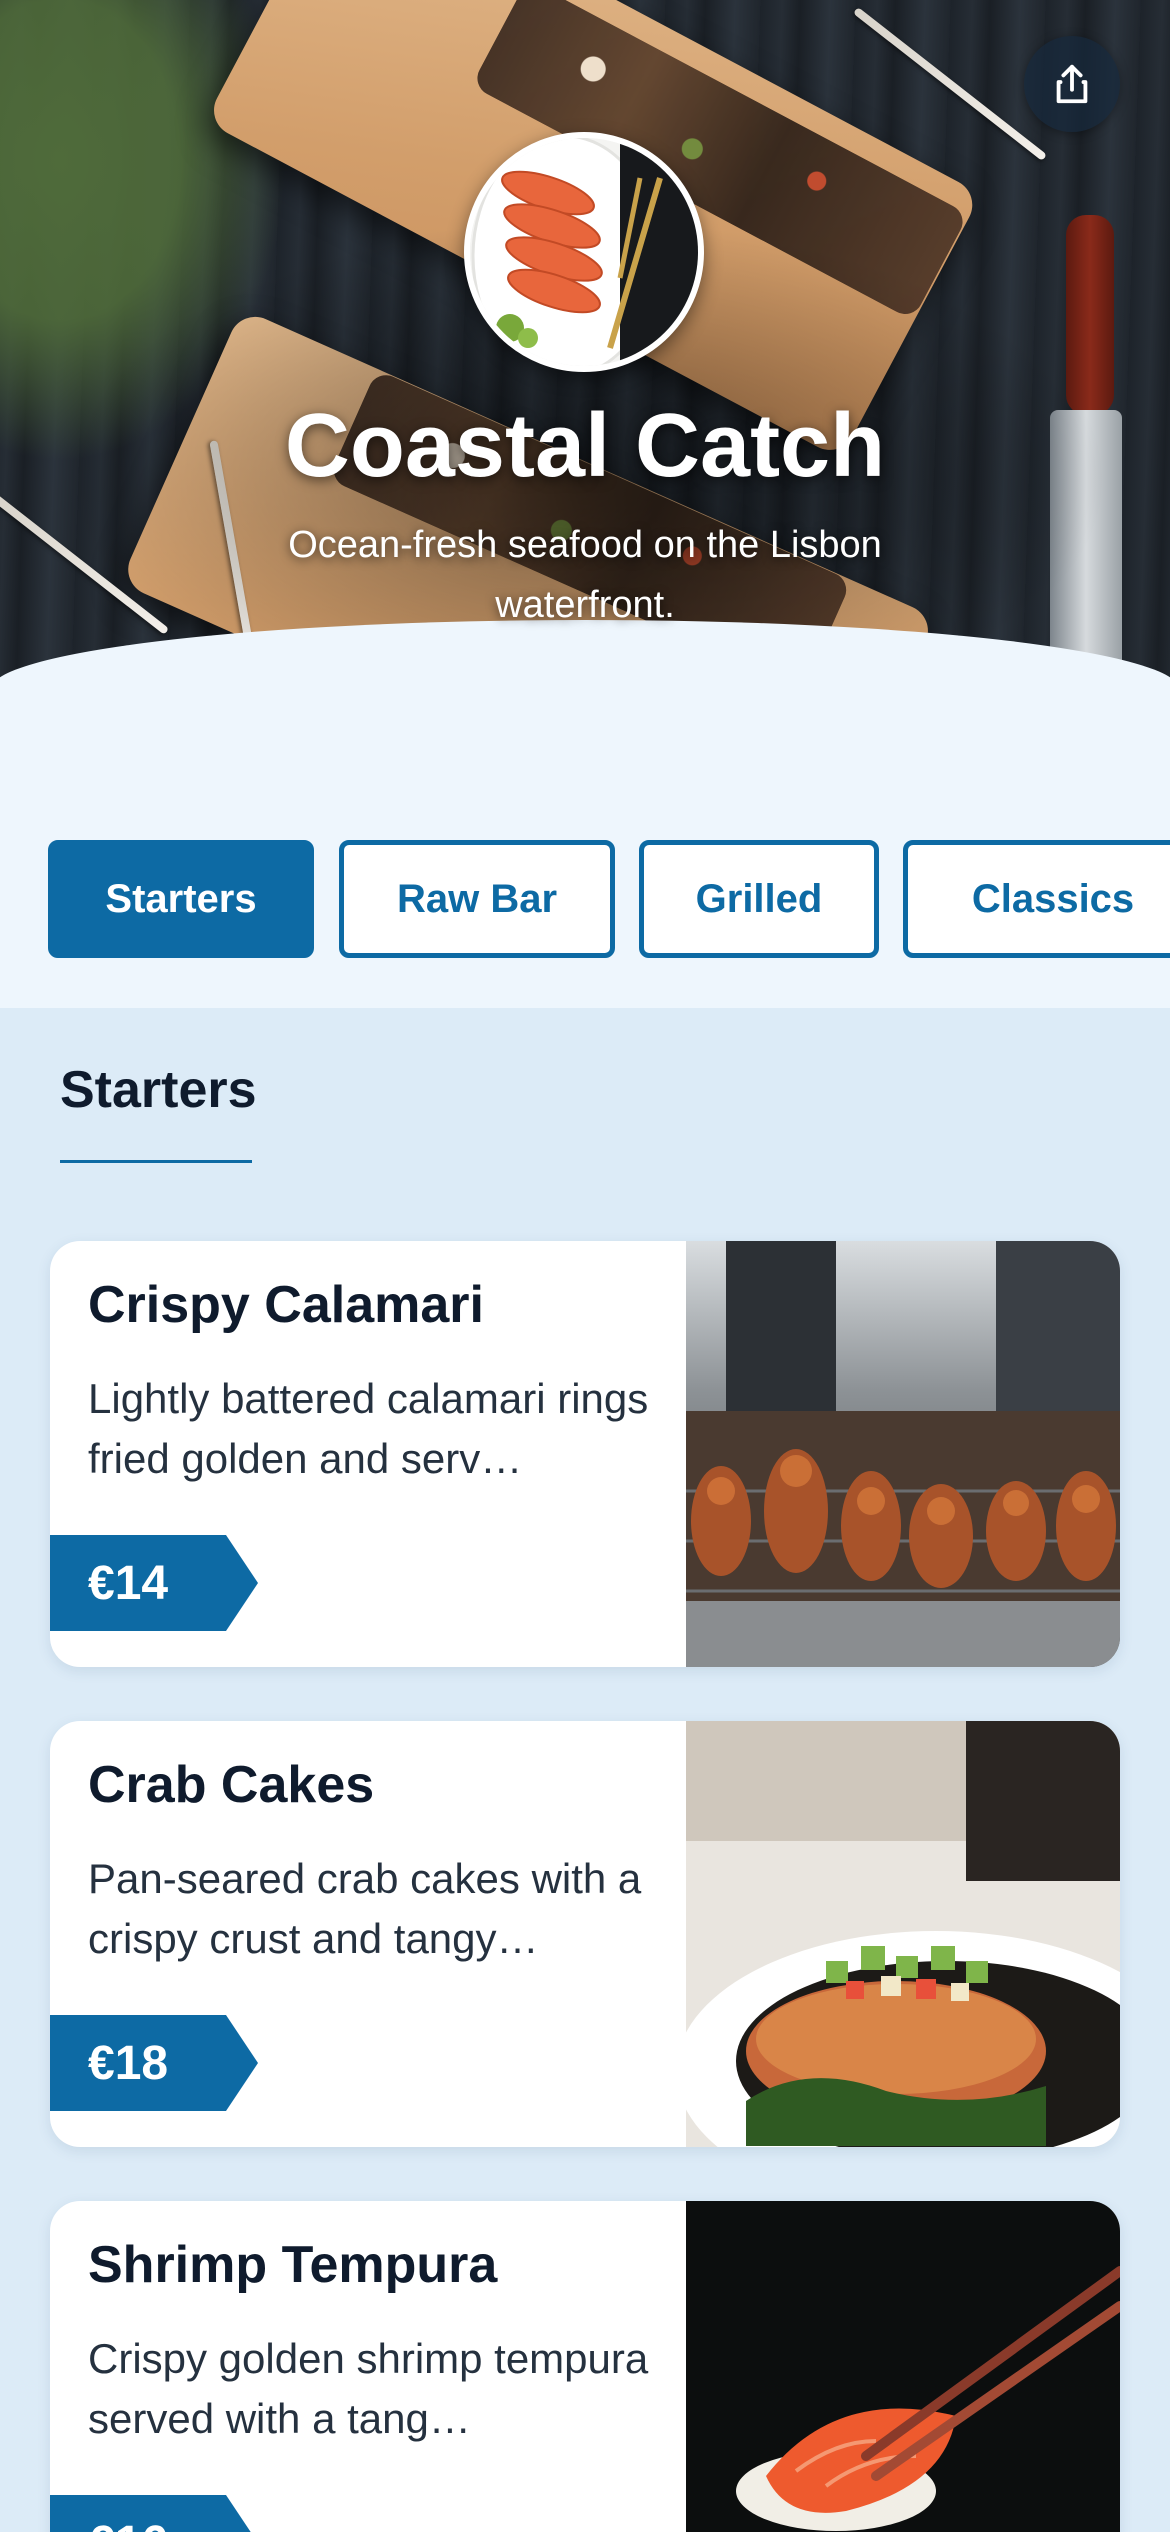  I want to click on tab-classics: Classics, so click(1036, 899).